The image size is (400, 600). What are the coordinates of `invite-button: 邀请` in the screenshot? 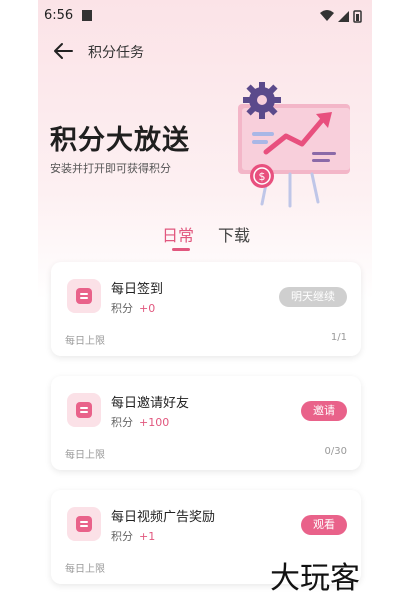 It's located at (324, 411).